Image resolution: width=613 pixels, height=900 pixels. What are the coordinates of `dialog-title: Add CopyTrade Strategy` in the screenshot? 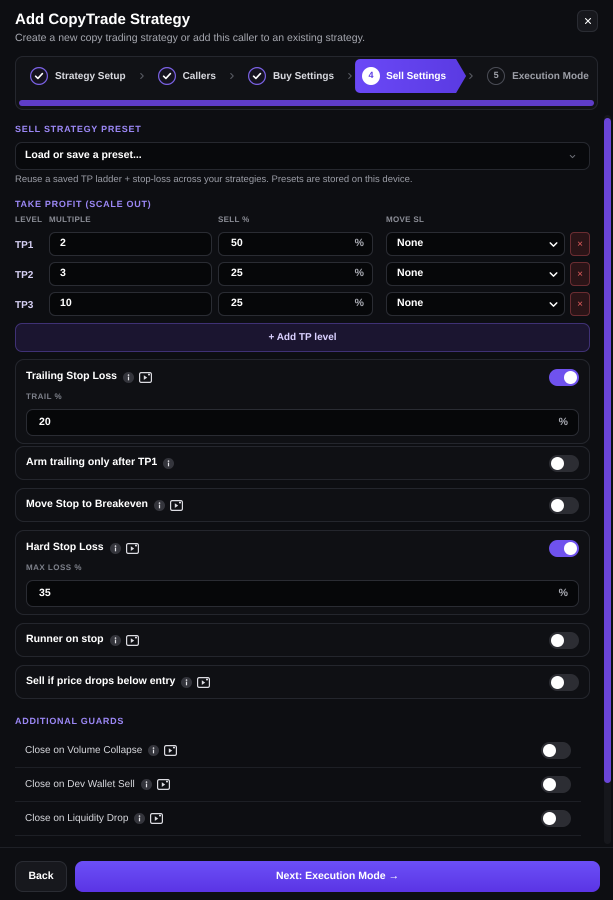 It's located at (103, 20).